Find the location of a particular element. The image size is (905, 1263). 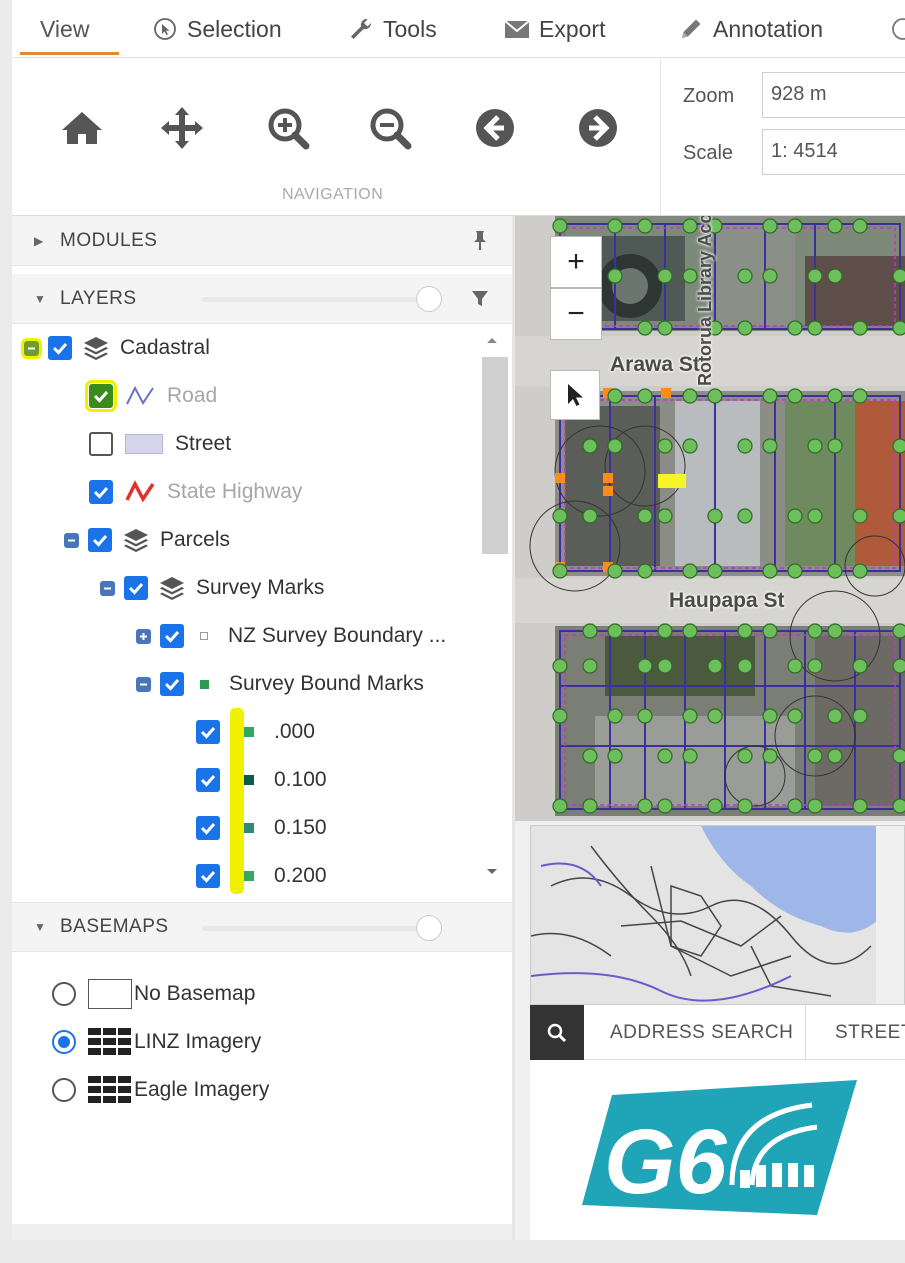

logo-text: G6 is located at coordinates (666, 1162).